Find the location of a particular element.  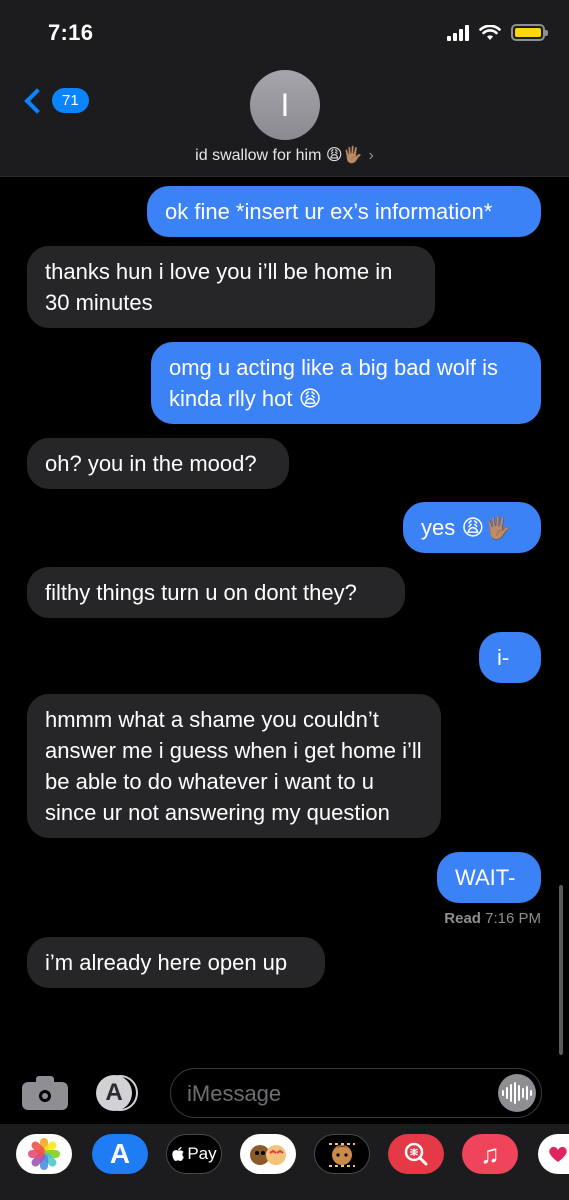

scrollbar is located at coordinates (561, 970).